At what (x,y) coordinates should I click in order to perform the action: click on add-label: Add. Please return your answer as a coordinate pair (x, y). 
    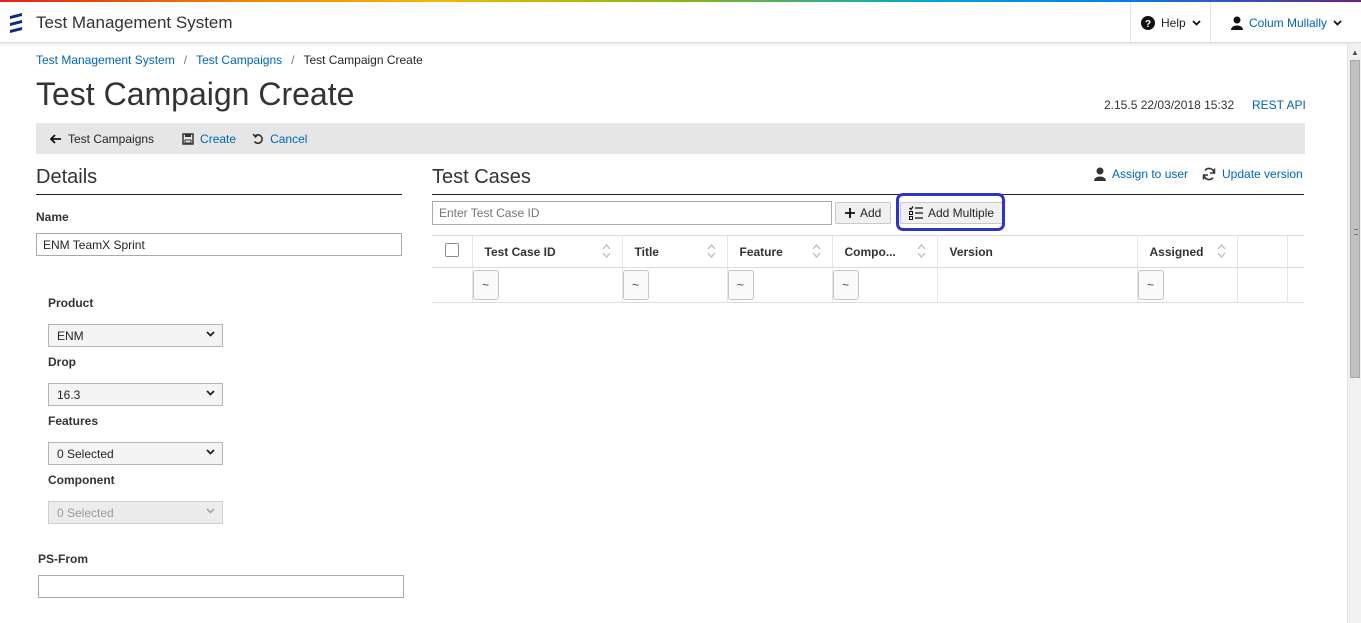
    Looking at the image, I should click on (871, 213).